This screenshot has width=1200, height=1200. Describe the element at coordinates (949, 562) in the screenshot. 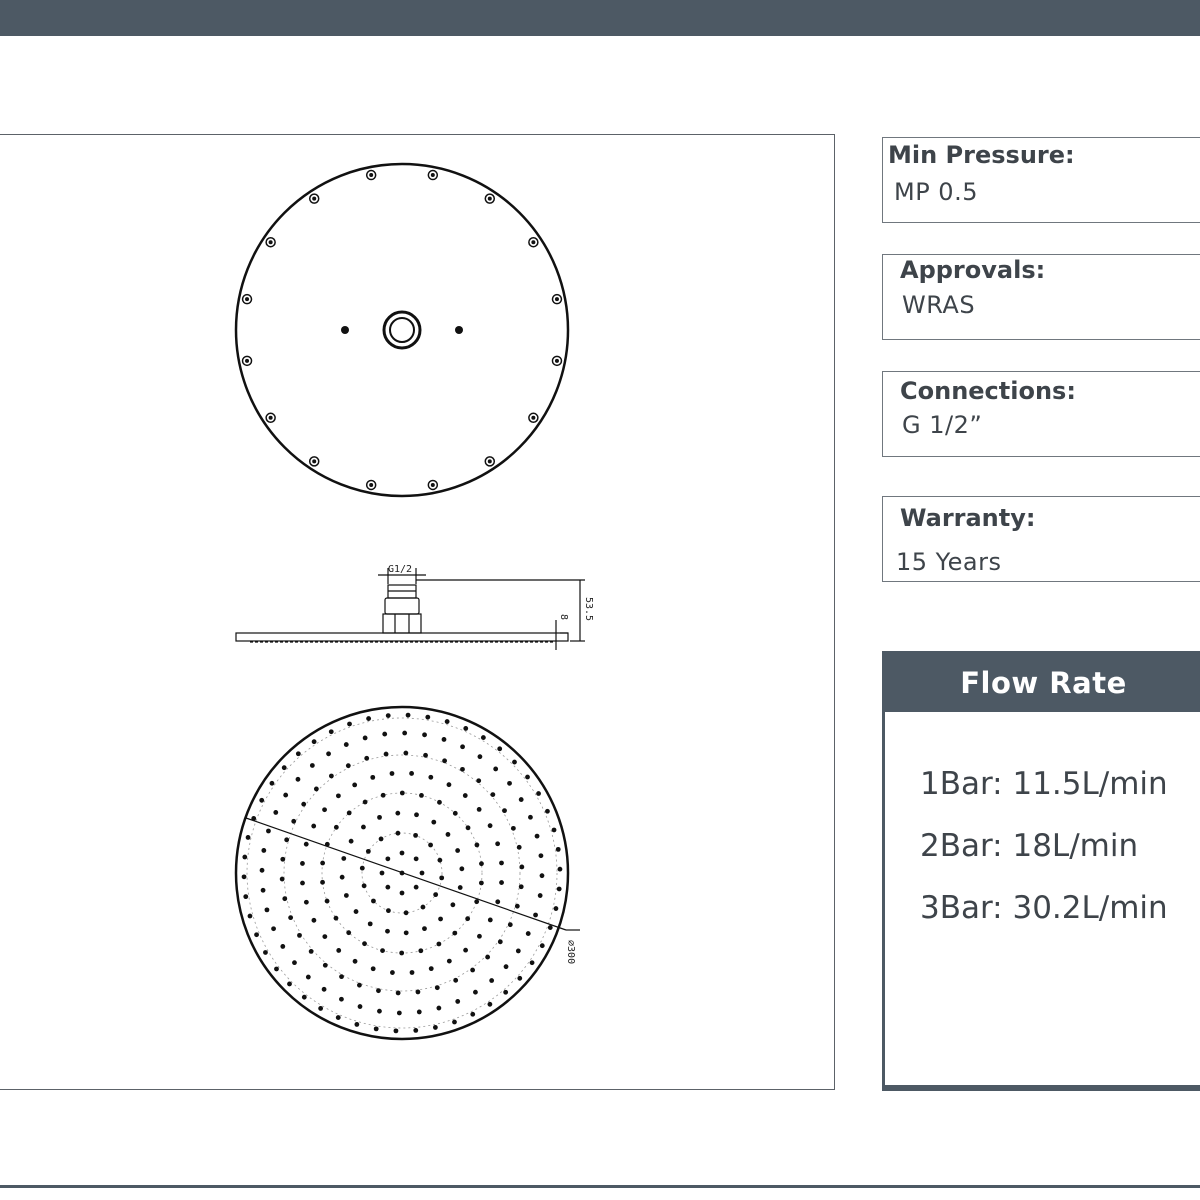

I see `spec-value: 15 Years` at that location.